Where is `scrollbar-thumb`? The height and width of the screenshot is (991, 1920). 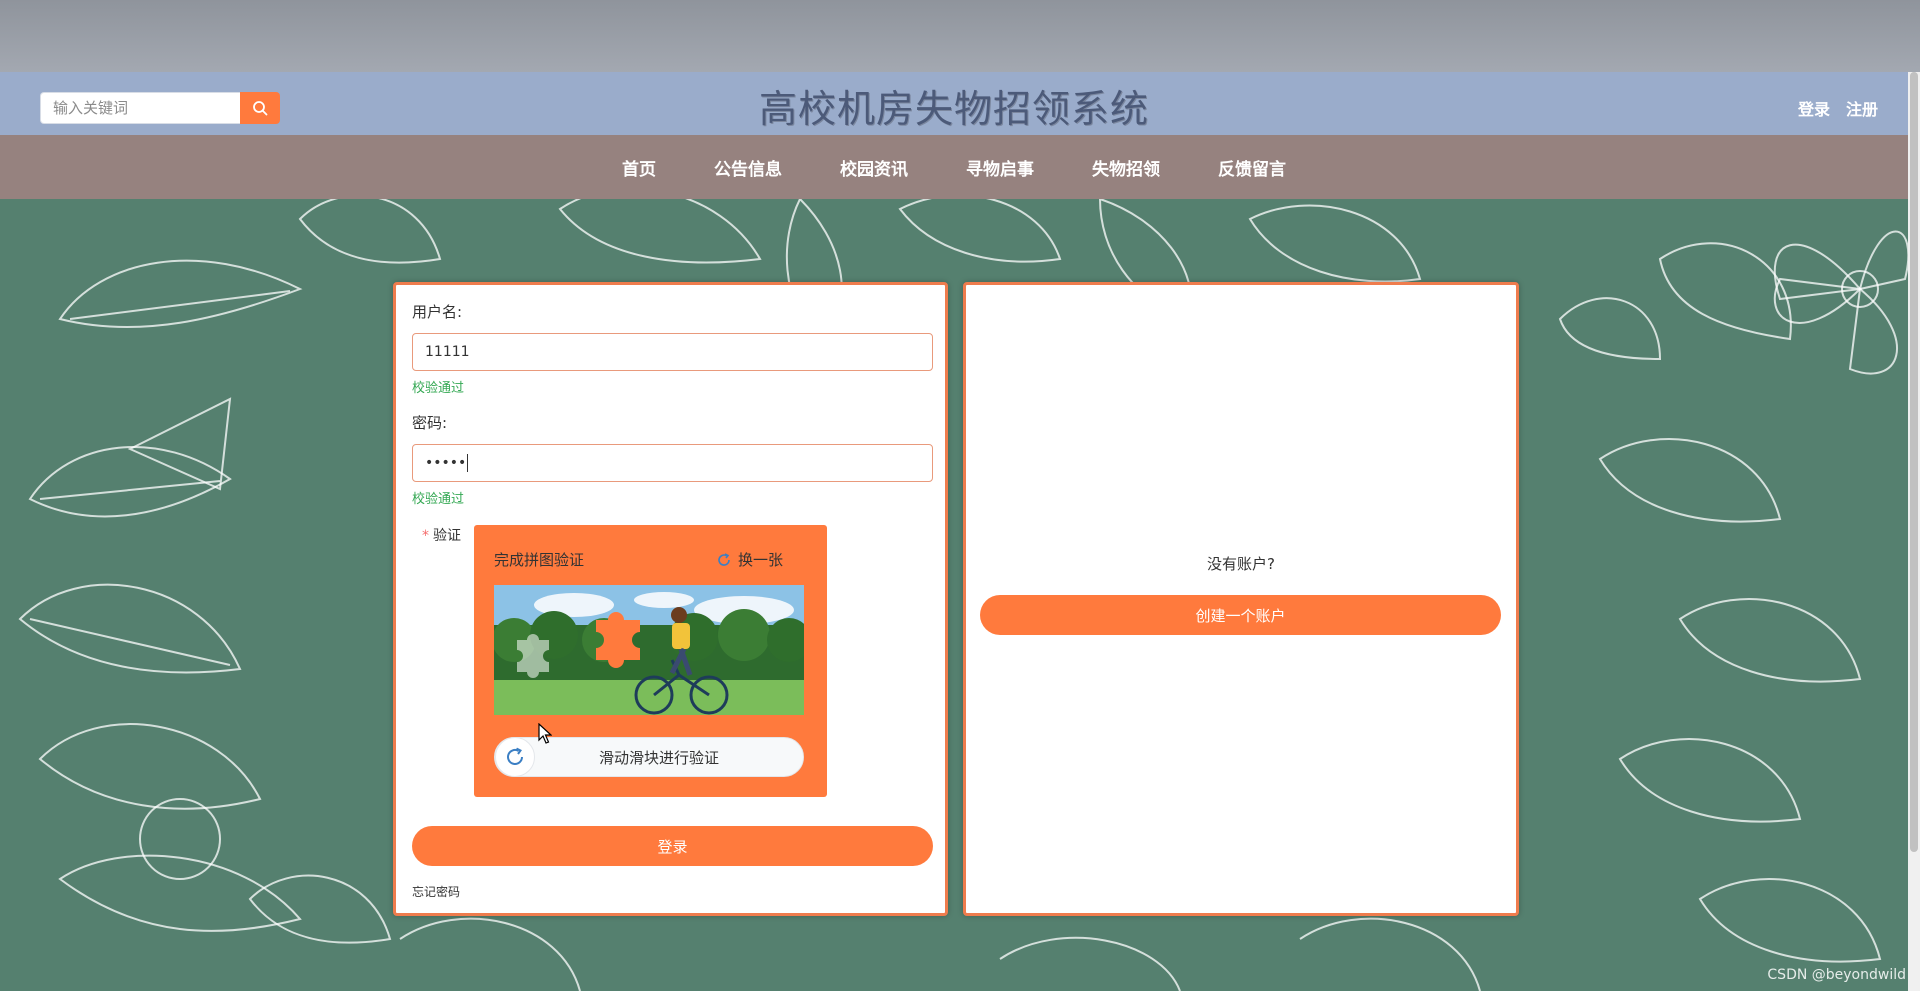 scrollbar-thumb is located at coordinates (1914, 462).